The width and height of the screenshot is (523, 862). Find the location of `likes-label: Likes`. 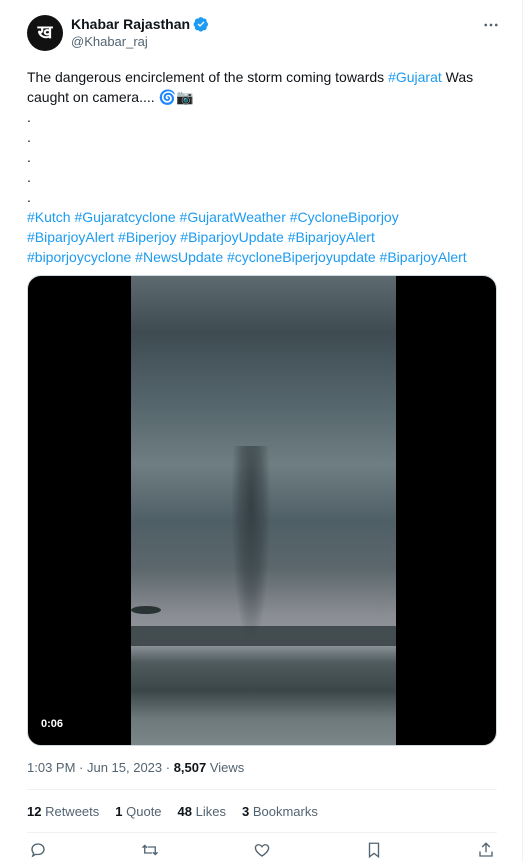

likes-label: Likes is located at coordinates (209, 811).